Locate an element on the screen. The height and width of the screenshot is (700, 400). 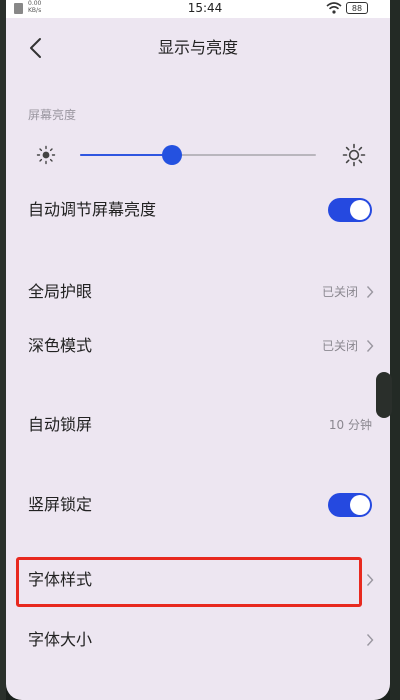
font-size-row: 字体大小 is located at coordinates (198, 640).